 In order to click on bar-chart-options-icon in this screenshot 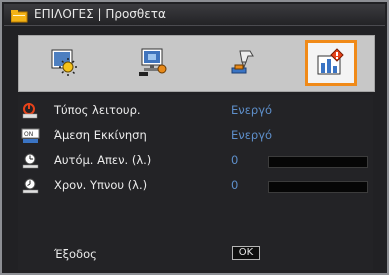, I will do `click(330, 61)`.